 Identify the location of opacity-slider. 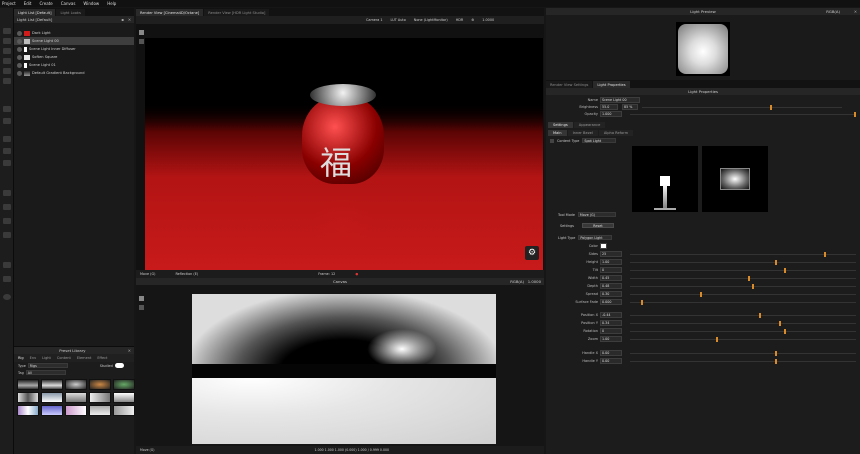
(743, 114).